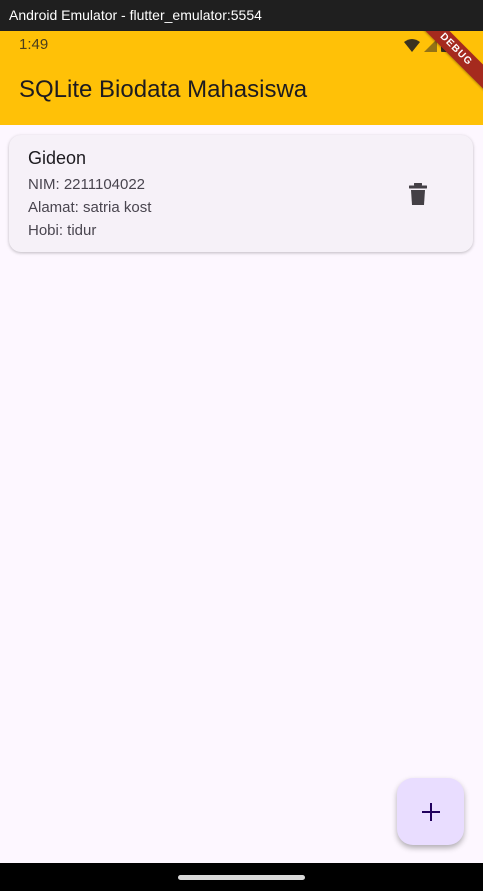 This screenshot has width=483, height=891. I want to click on add-icon, so click(430, 811).